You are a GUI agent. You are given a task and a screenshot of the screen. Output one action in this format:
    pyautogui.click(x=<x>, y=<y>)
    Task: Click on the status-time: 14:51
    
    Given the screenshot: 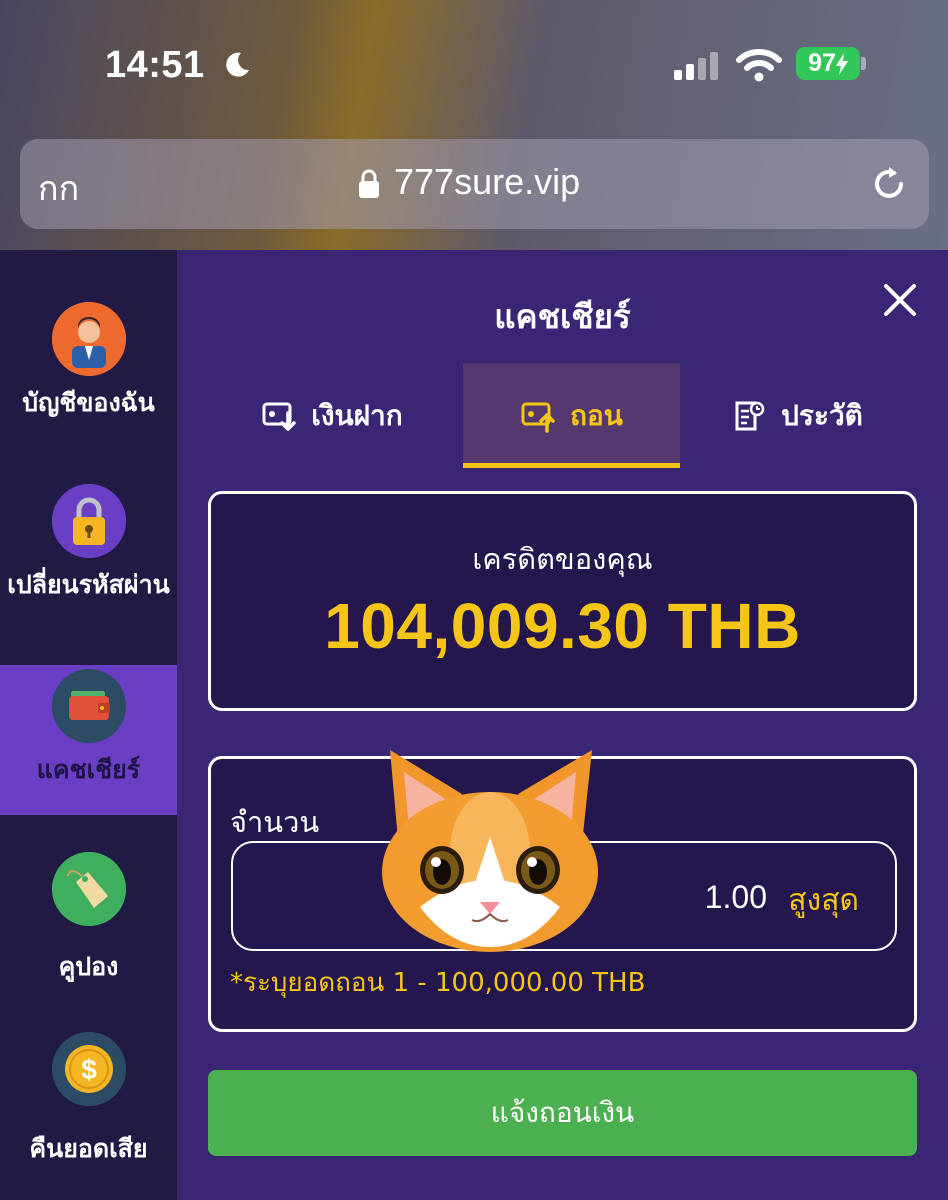 What is the action you would take?
    pyautogui.click(x=155, y=65)
    